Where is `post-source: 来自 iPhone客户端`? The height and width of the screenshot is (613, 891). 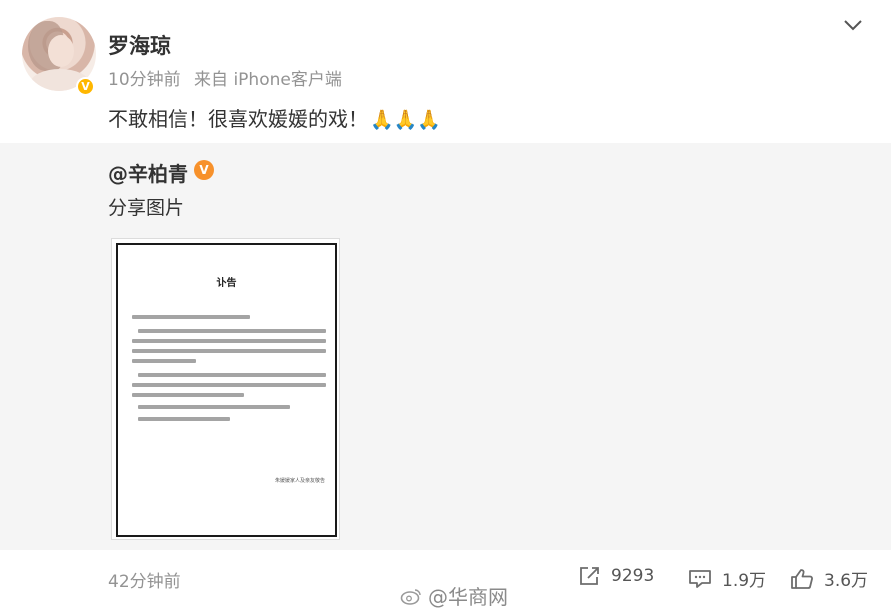
post-source: 来自 iPhone客户端 is located at coordinates (268, 80).